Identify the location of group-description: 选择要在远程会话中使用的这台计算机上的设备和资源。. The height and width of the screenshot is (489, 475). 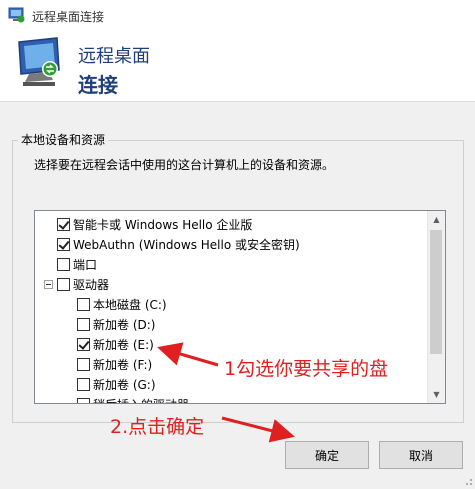
(184, 165).